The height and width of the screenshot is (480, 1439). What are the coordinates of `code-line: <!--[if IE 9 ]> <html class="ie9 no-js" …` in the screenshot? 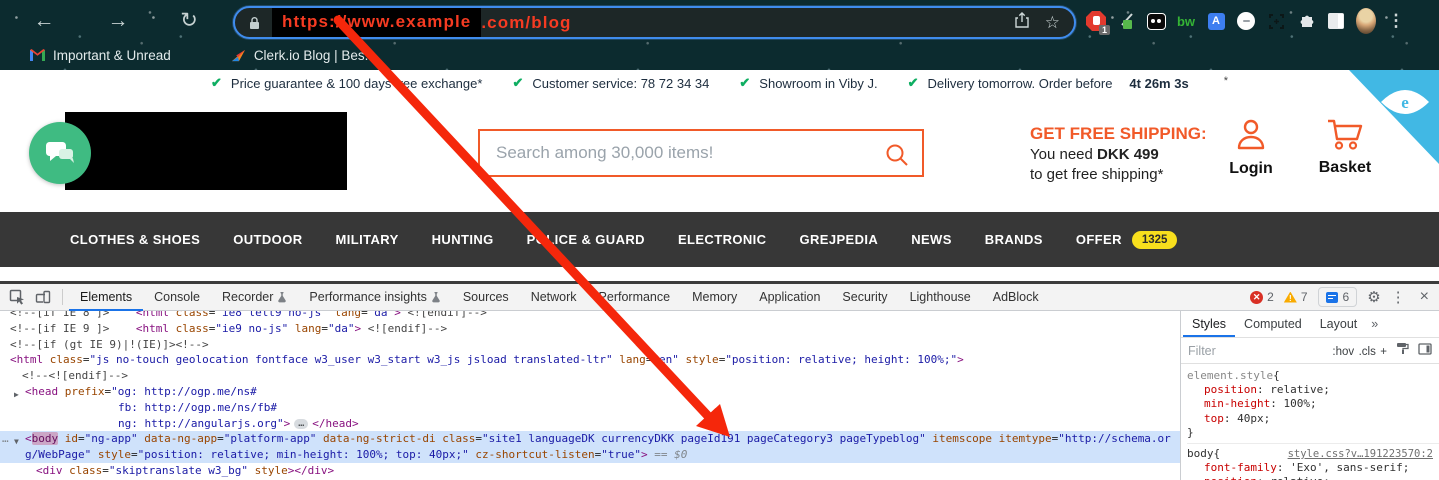 It's located at (590, 329).